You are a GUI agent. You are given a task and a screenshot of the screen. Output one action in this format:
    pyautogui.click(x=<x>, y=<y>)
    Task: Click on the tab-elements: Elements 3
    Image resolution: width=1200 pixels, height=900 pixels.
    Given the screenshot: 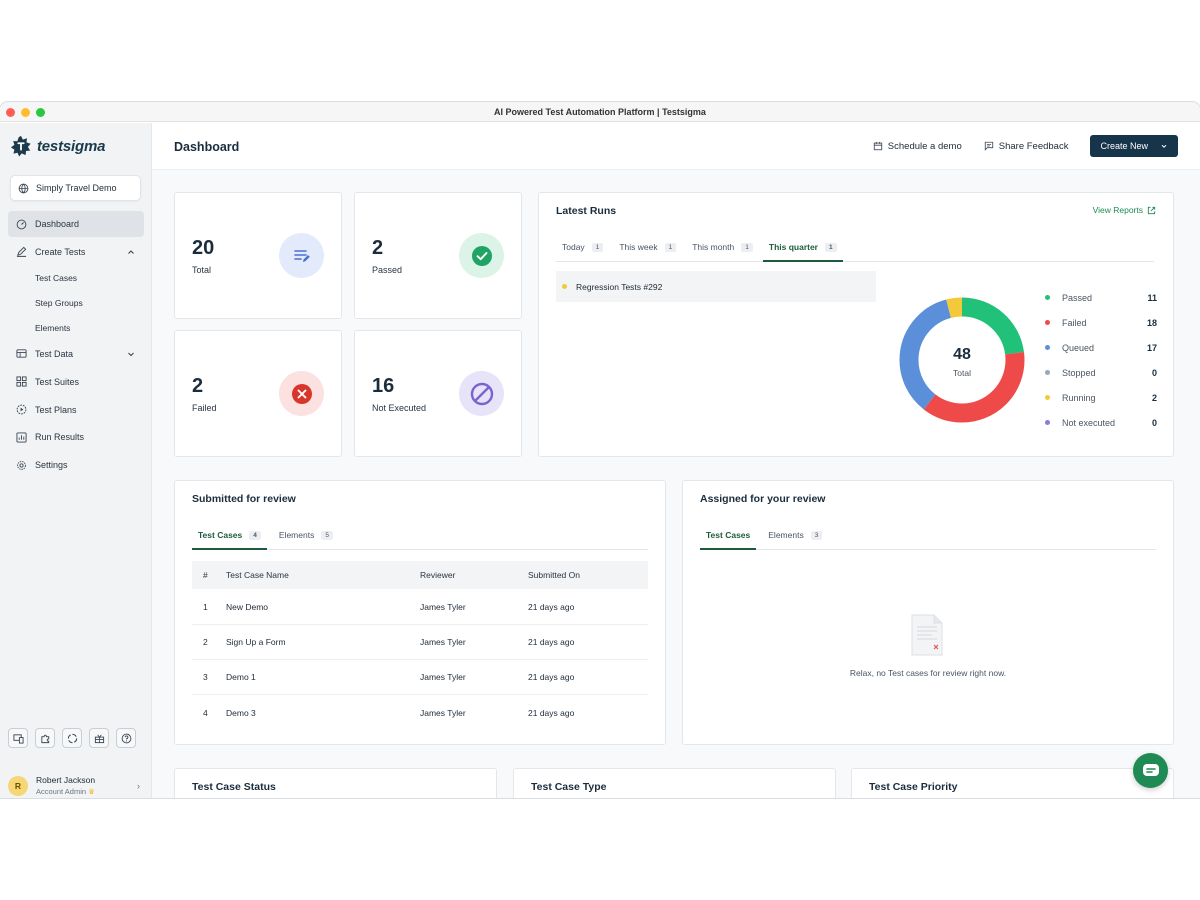 What is the action you would take?
    pyautogui.click(x=795, y=539)
    